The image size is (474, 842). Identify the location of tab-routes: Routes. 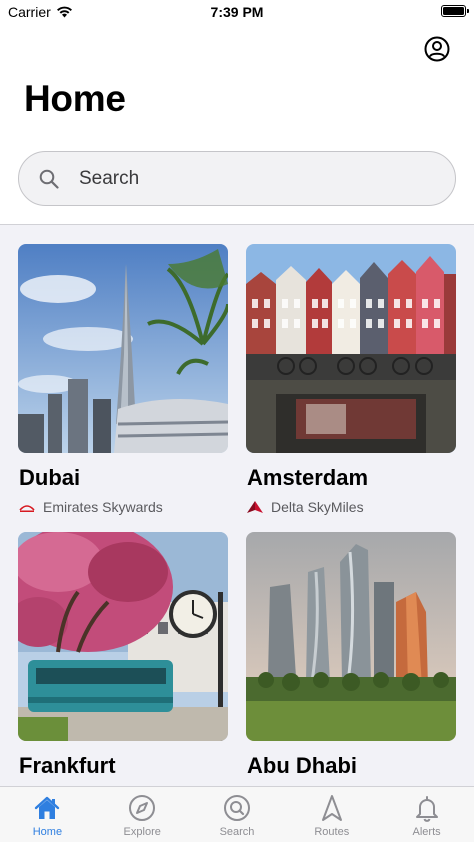
(331, 814).